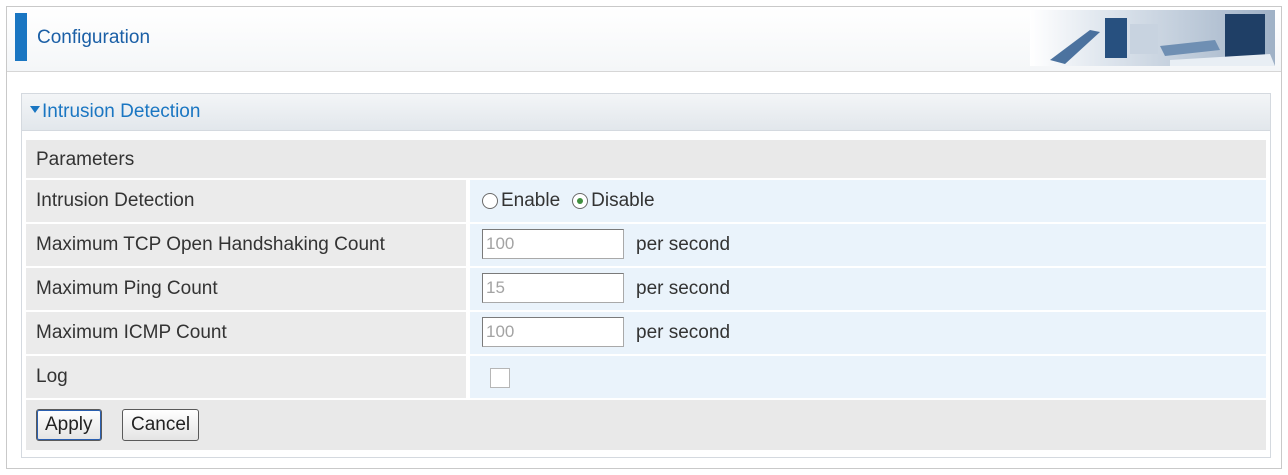 This screenshot has height=475, width=1288. Describe the element at coordinates (683, 332) in the screenshot. I see `icmp-count-unit: per second` at that location.